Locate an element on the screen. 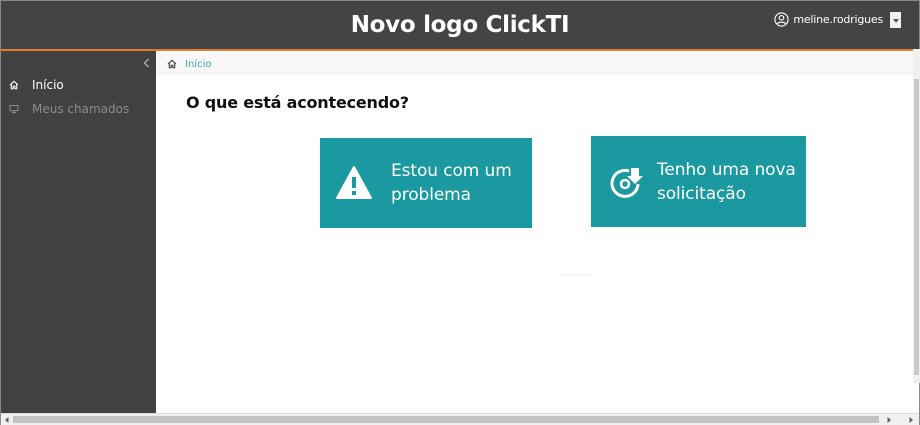 The width and height of the screenshot is (920, 425). username-label: meline.rodrigues is located at coordinates (838, 19).